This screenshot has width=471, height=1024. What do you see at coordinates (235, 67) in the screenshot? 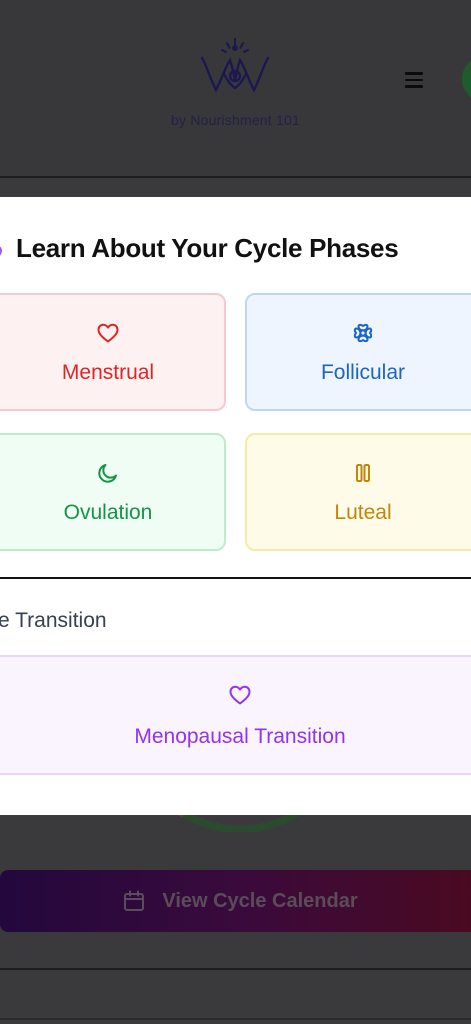
I see `lotus-w-logo-icon` at bounding box center [235, 67].